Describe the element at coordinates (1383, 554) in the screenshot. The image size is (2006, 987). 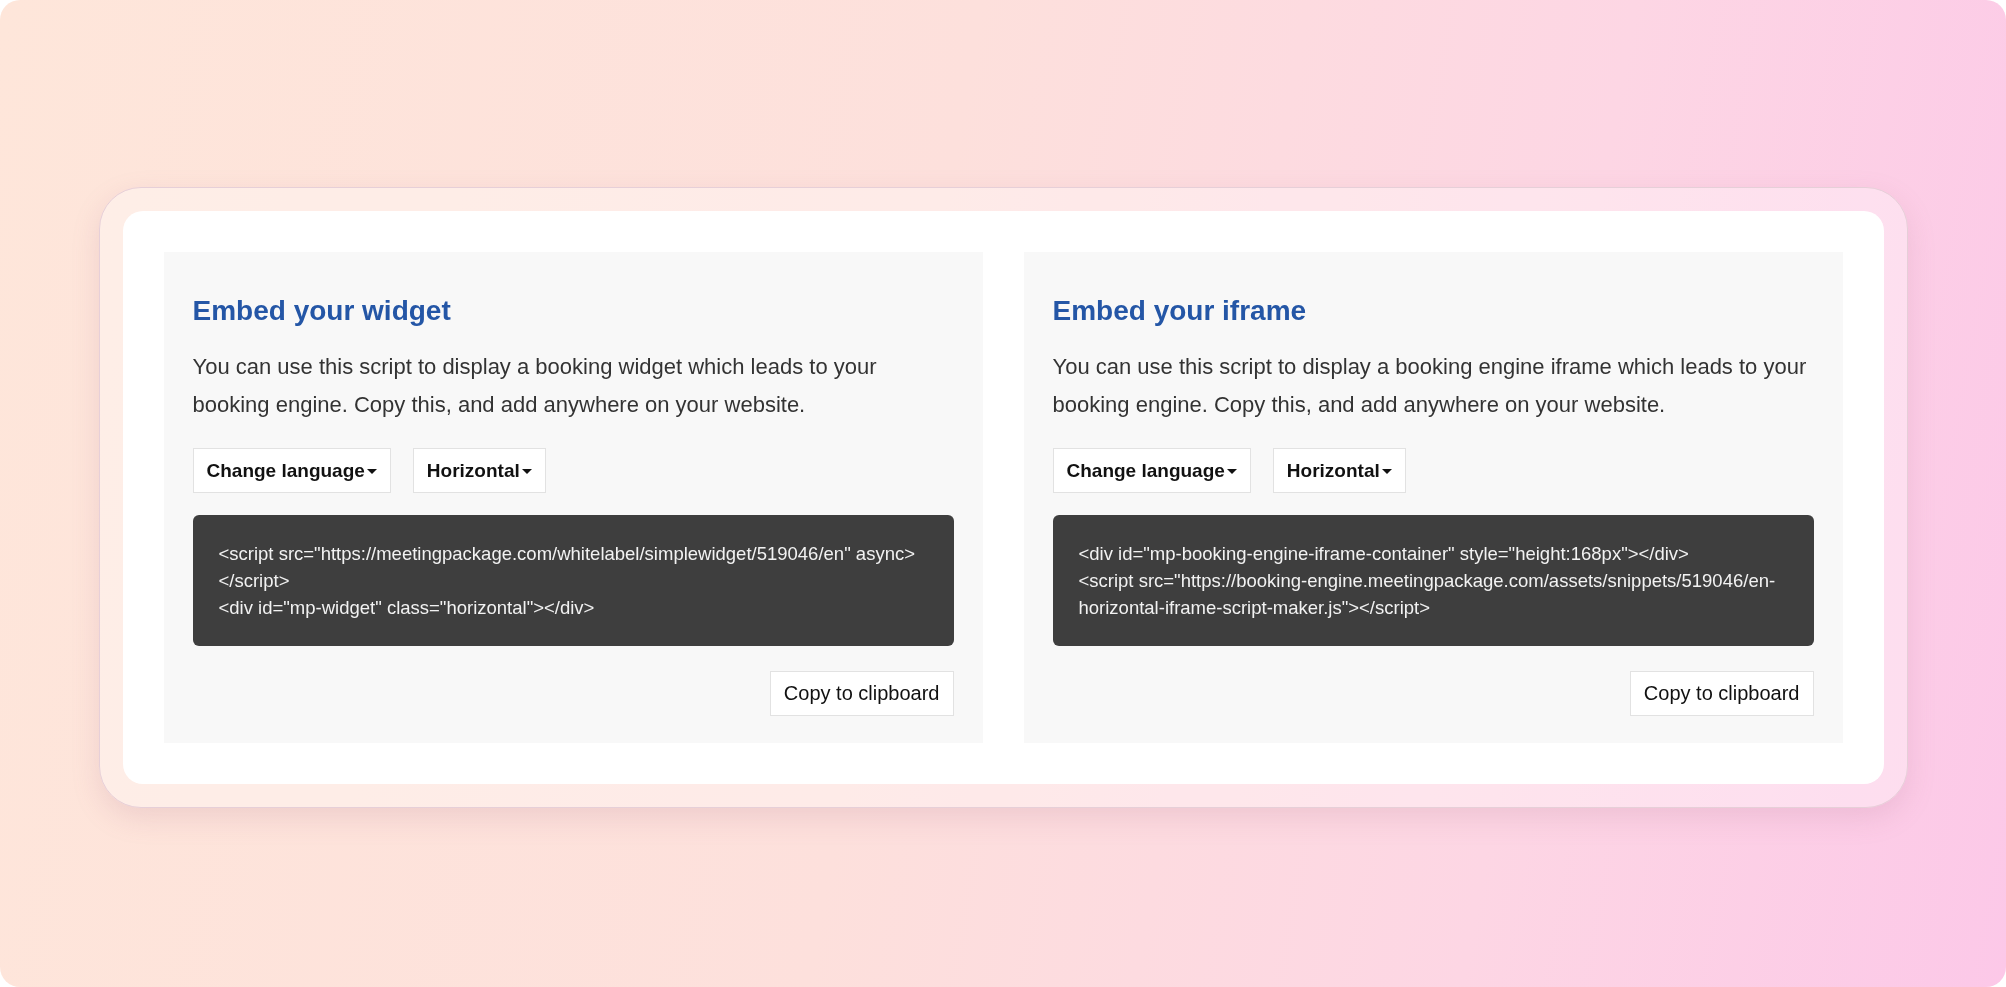
I see `code-line: <div id="mp-booking-engine-iframe-container" style="height:168px"></div>` at that location.